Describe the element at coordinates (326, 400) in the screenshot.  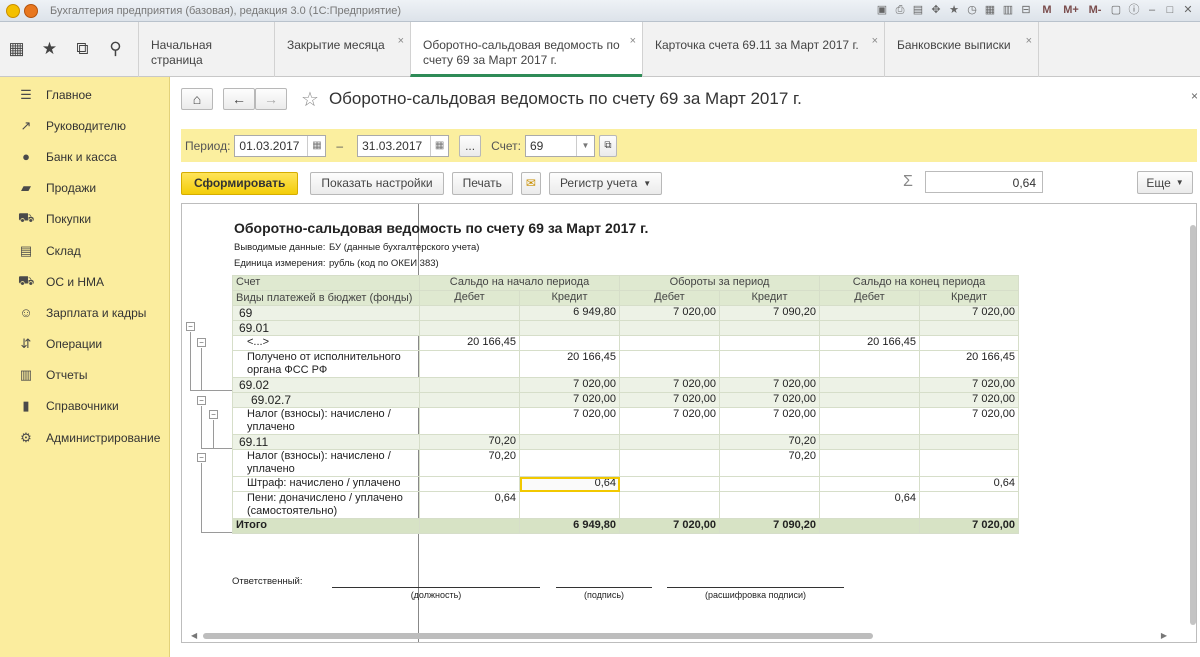
I see `row-name-cell: 69.02.7` at that location.